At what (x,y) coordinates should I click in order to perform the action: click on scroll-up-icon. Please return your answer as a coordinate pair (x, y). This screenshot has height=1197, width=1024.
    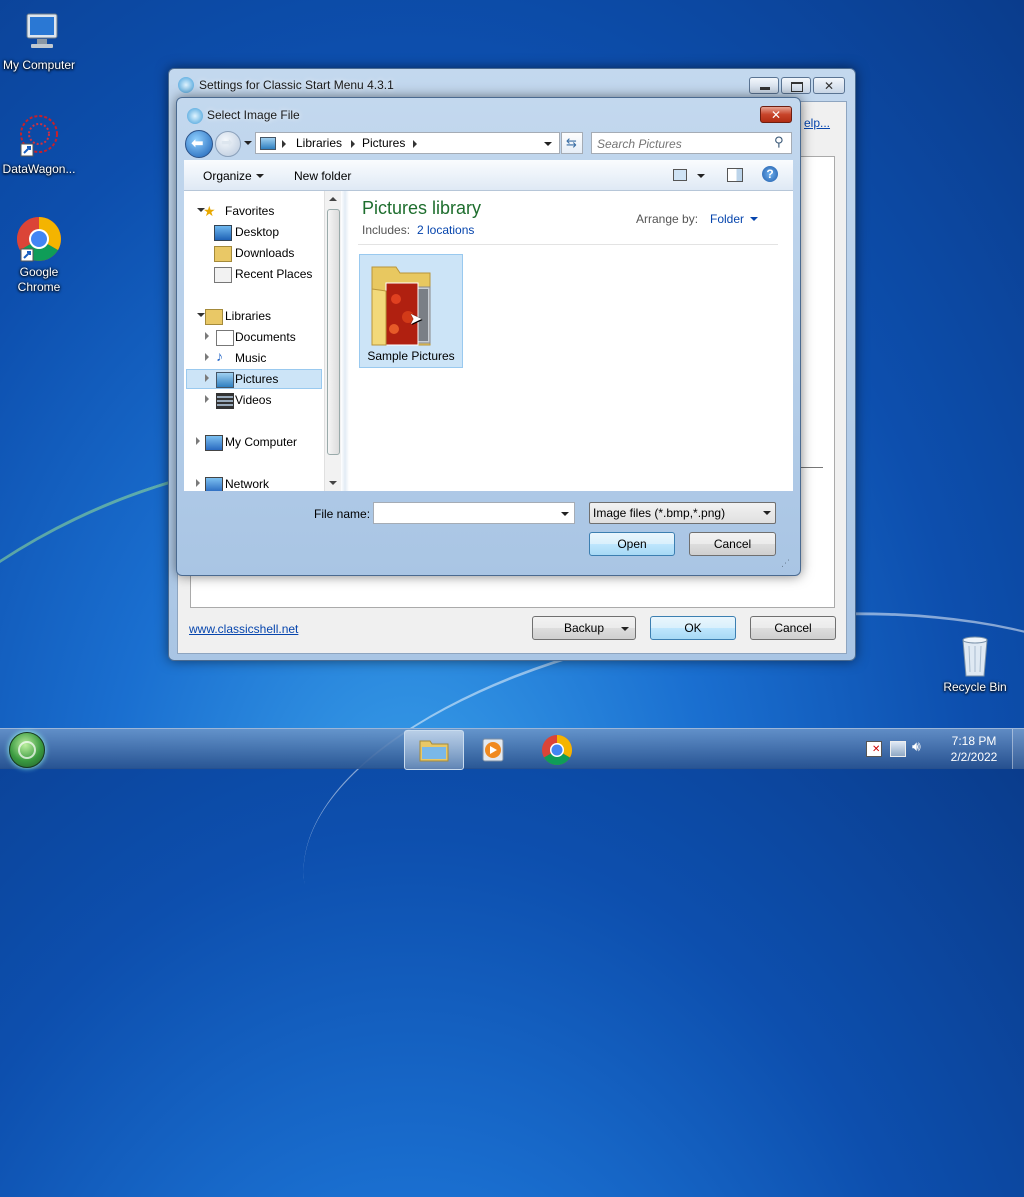
    Looking at the image, I should click on (333, 199).